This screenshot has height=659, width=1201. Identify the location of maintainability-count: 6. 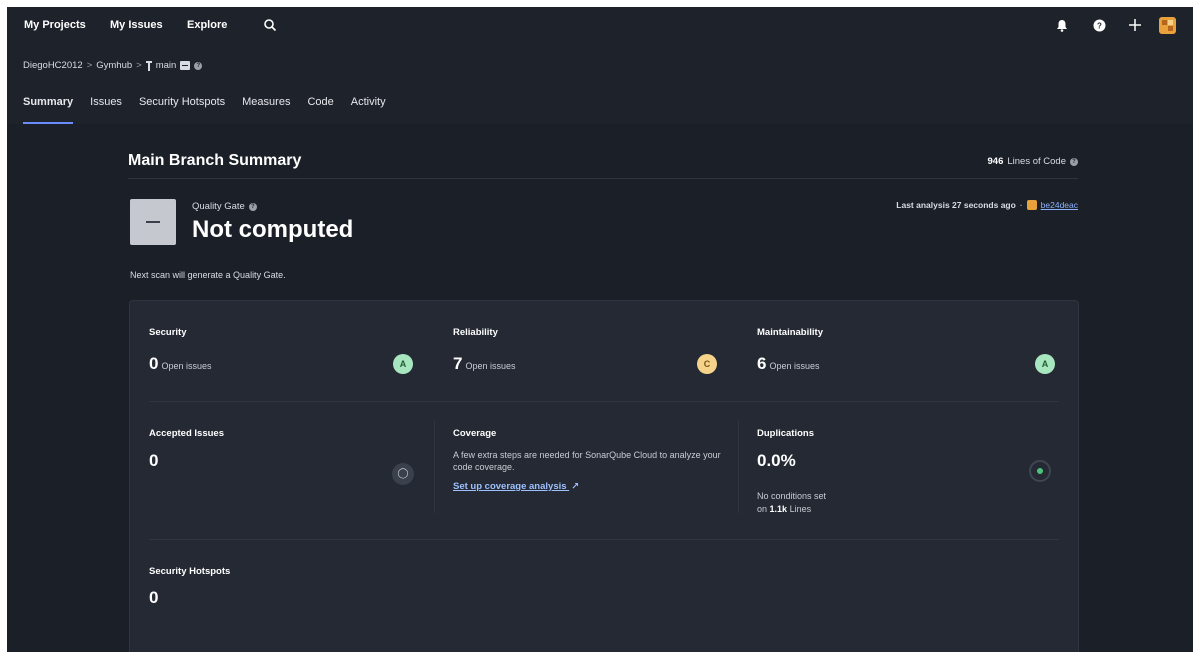
(761, 363).